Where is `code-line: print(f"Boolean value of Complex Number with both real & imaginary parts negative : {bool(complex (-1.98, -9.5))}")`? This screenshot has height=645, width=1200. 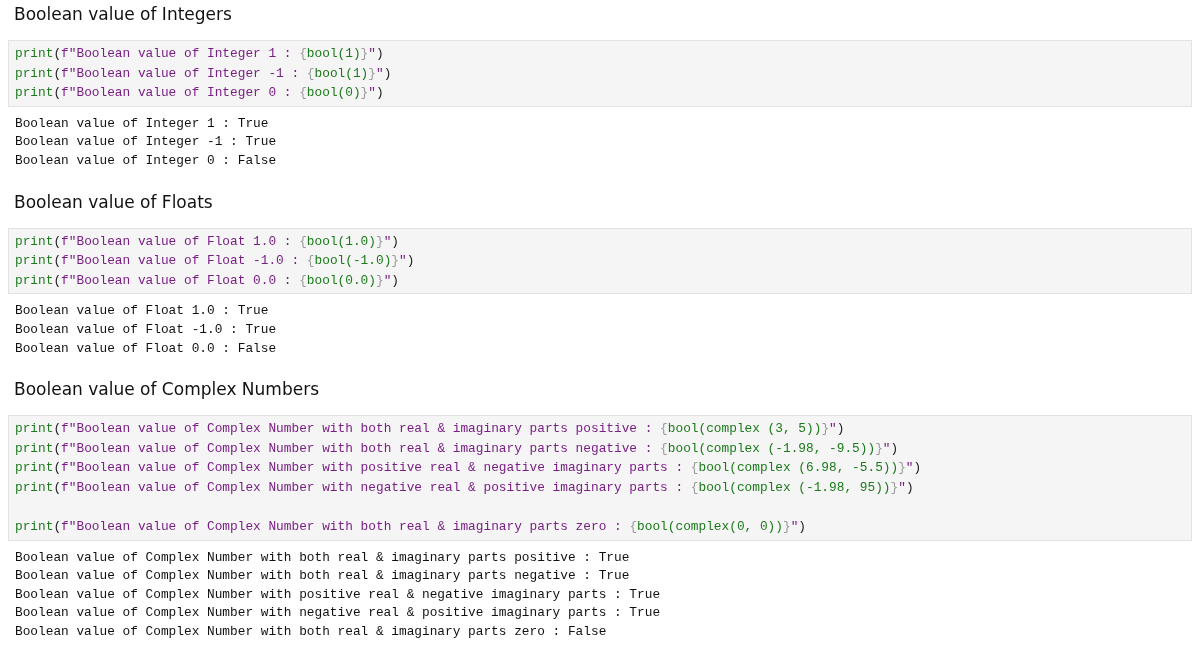
code-line: print(f"Boolean value of Complex Number with both real & imaginary parts negative : {bool(complex (-1.98, -9.5))}") is located at coordinates (457, 448).